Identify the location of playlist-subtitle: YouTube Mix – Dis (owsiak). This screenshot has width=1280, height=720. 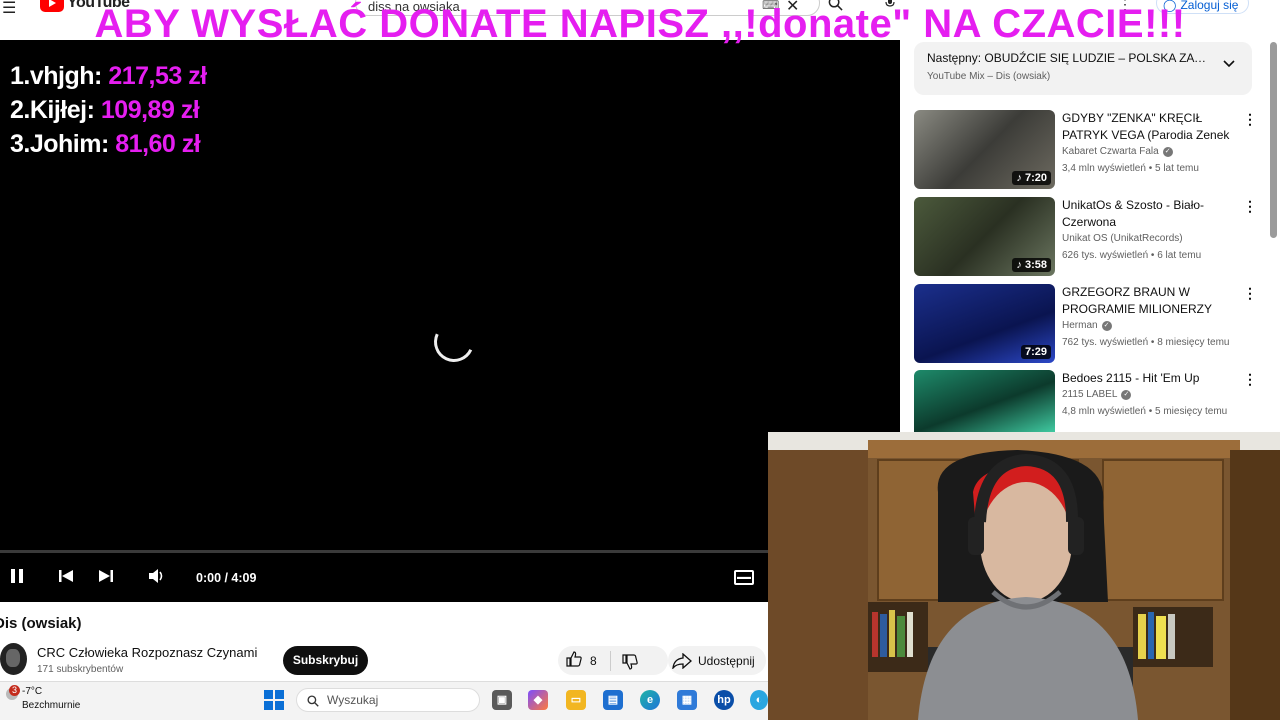
(989, 76).